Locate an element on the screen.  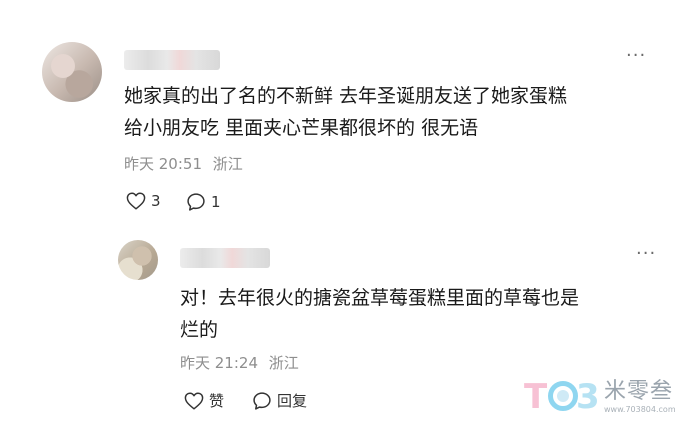
commenter-avatar is located at coordinates (72, 72).